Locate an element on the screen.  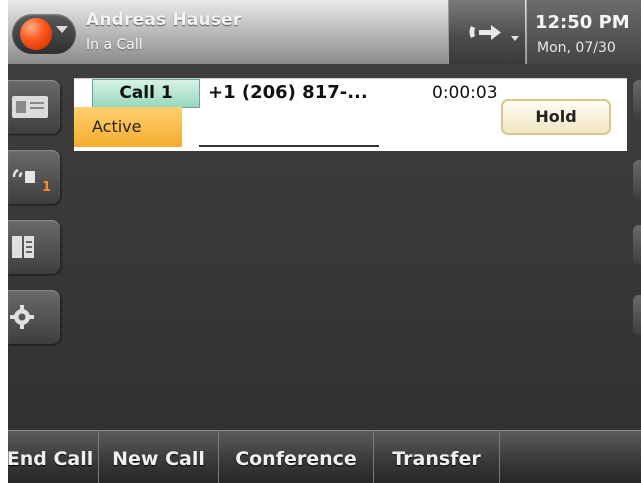
call-duration: 0:00:03 is located at coordinates (465, 93).